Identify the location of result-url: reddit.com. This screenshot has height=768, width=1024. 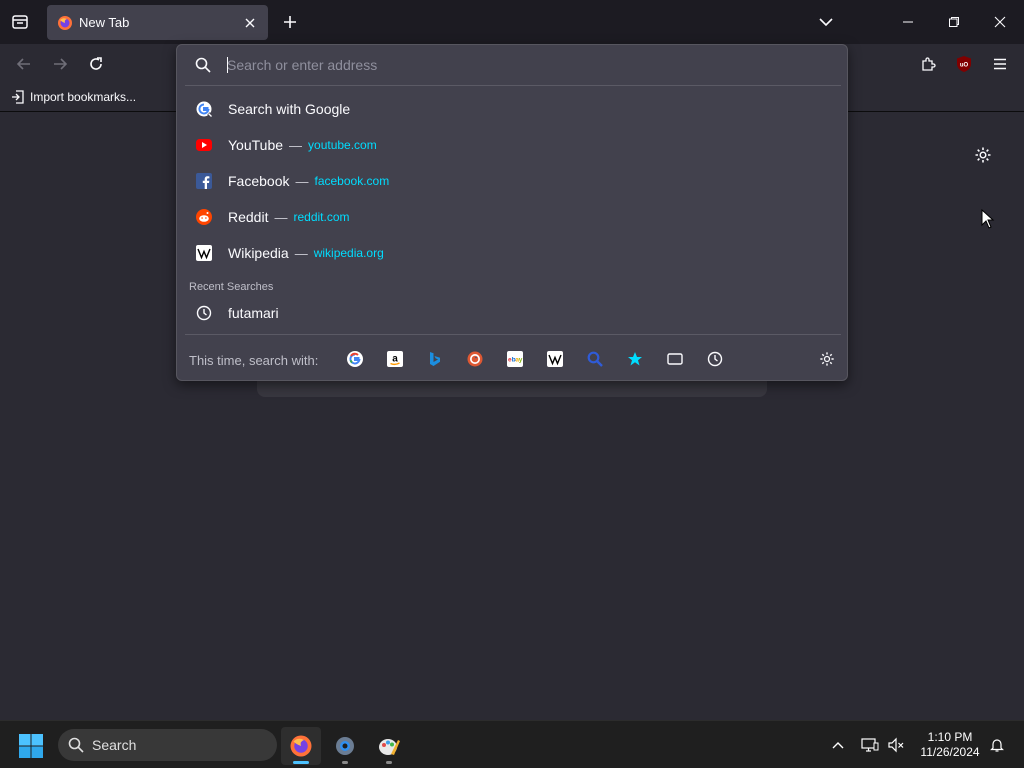
(321, 217).